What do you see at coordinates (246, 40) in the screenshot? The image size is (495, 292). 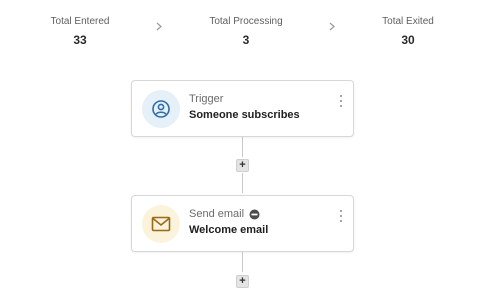 I see `stat-value: 3` at bounding box center [246, 40].